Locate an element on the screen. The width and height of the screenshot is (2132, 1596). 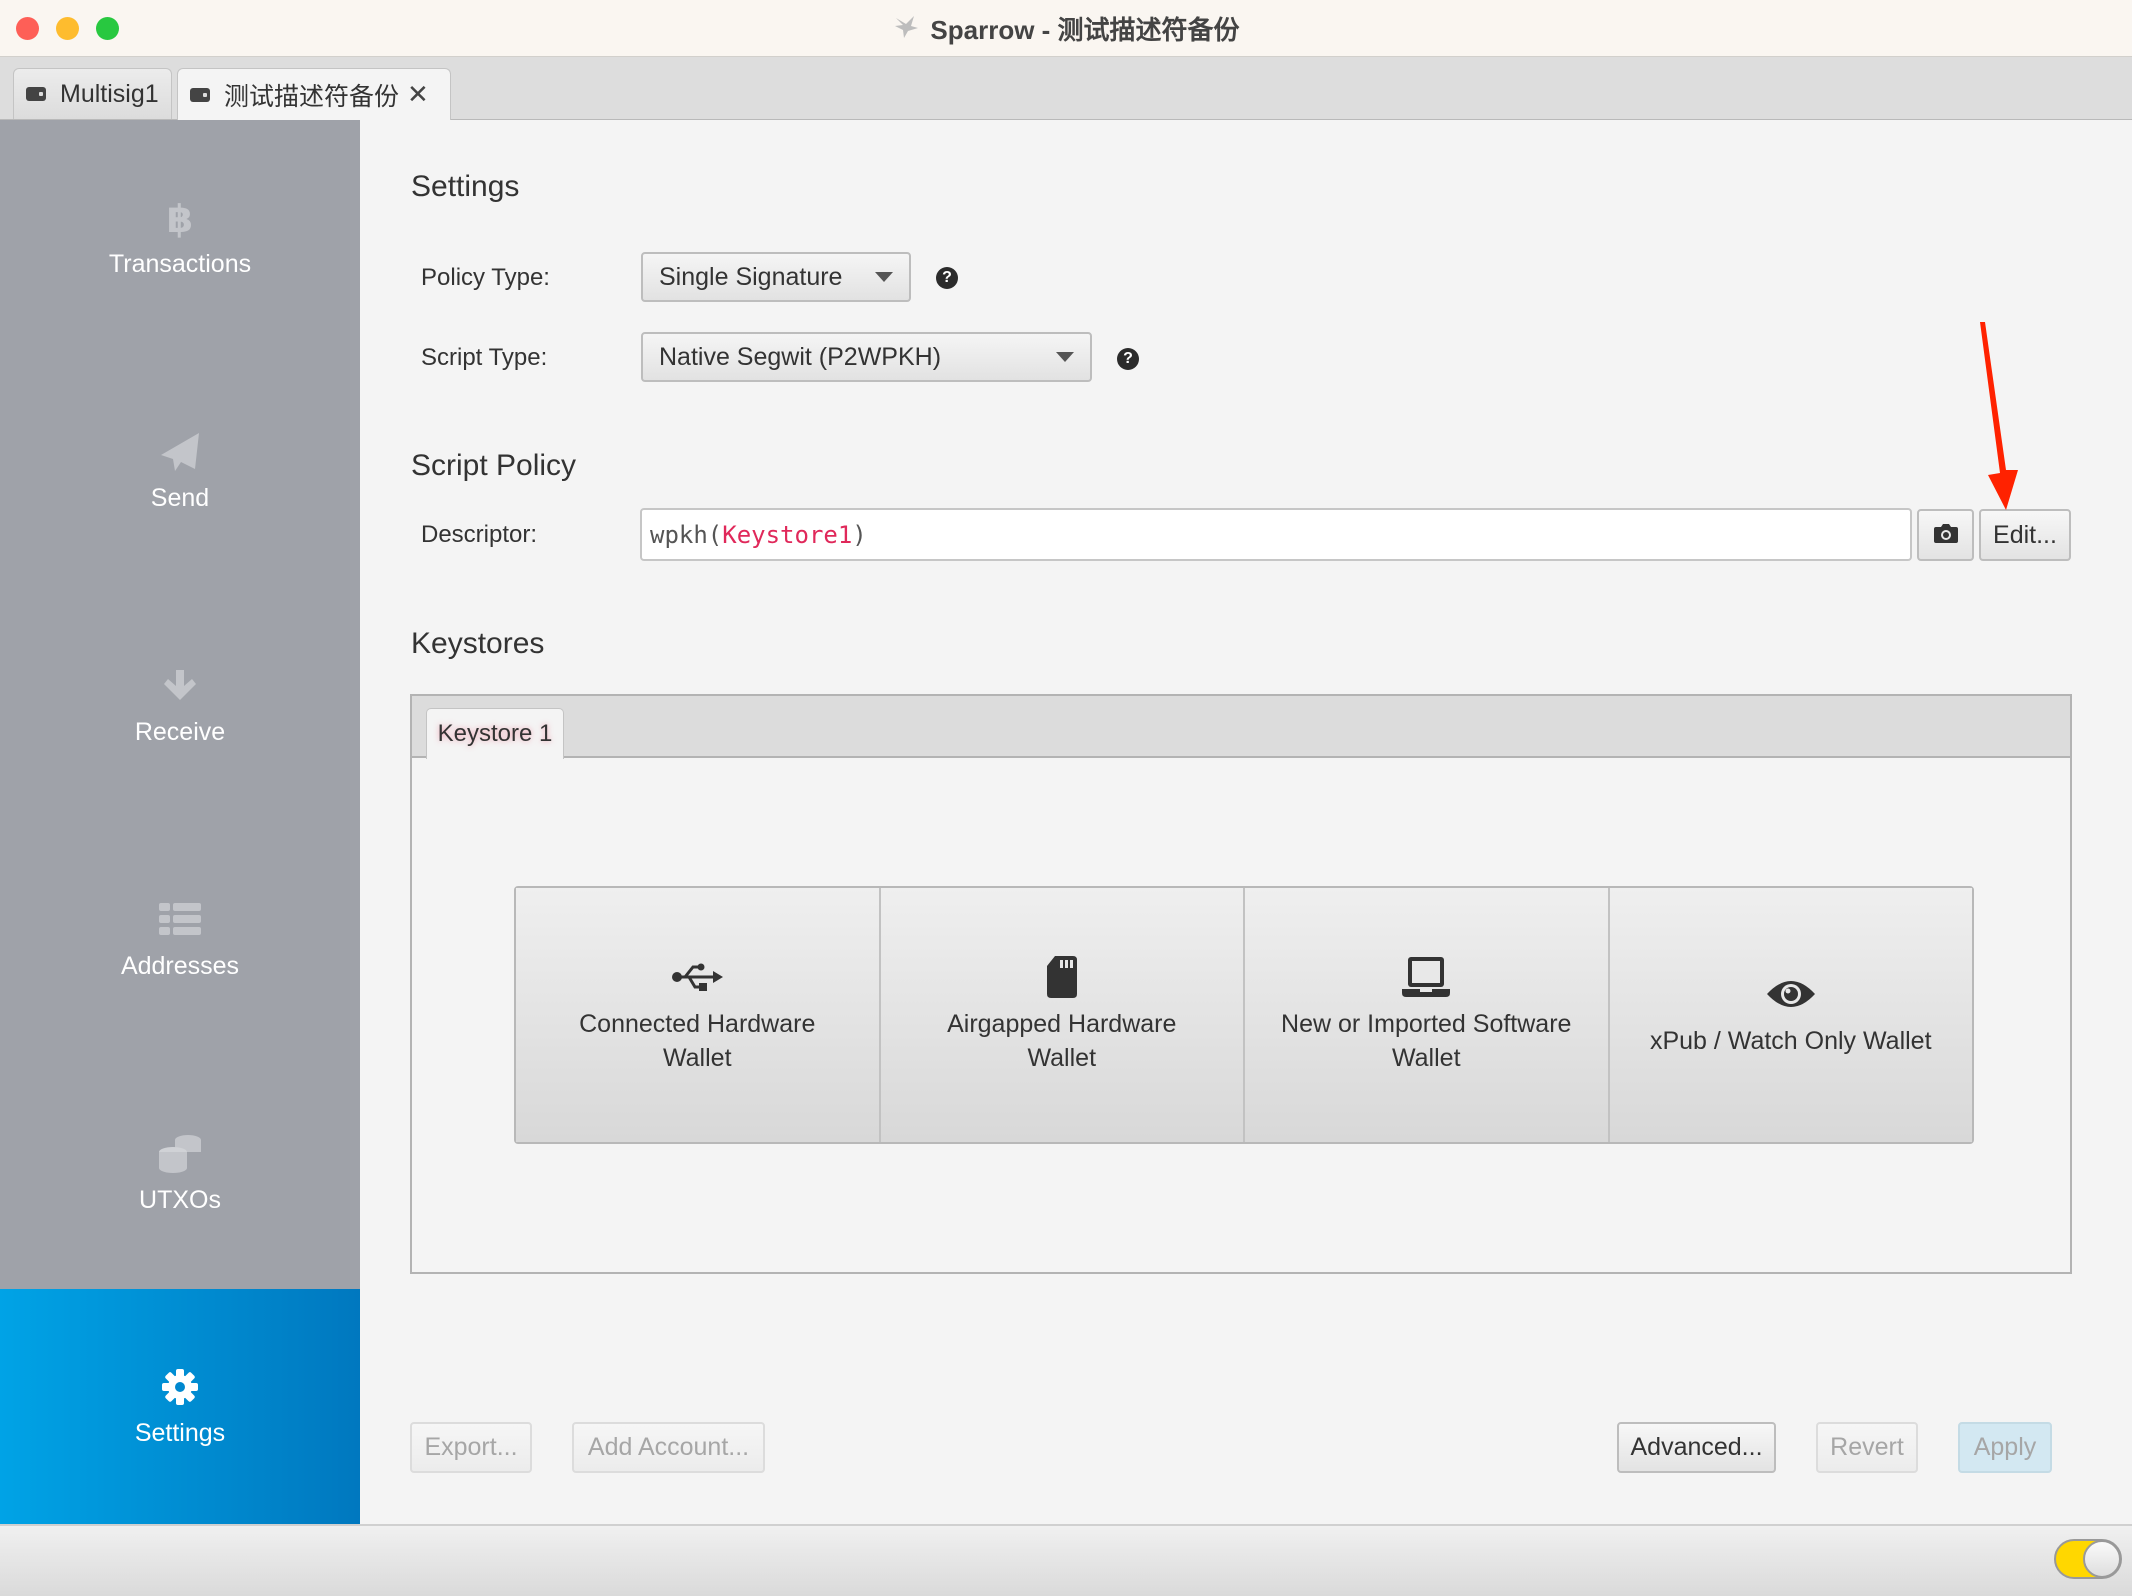
option-label-line1: xPub / Watch Only Wallet is located at coordinates (1790, 1041).